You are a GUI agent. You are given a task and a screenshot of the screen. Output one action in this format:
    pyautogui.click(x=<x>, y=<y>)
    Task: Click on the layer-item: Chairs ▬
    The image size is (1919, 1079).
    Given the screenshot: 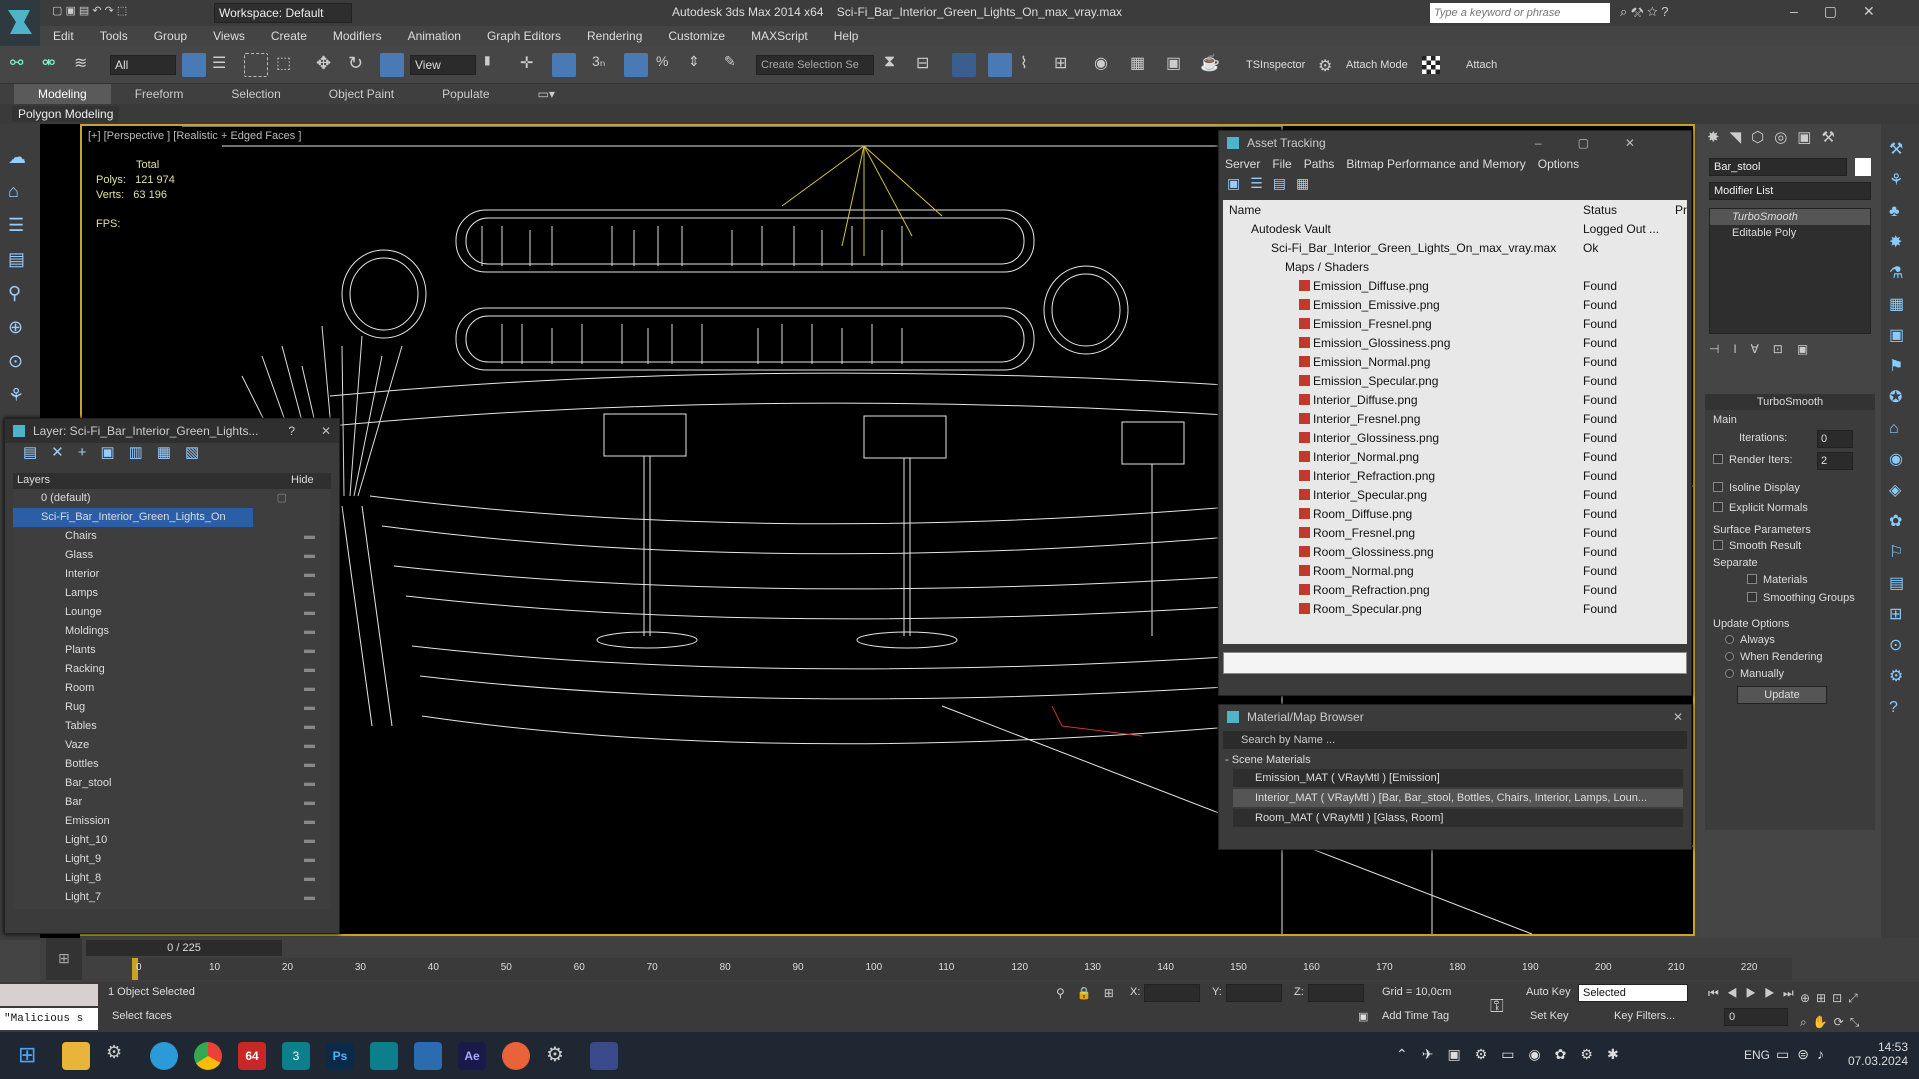 What is the action you would take?
    pyautogui.click(x=172, y=536)
    